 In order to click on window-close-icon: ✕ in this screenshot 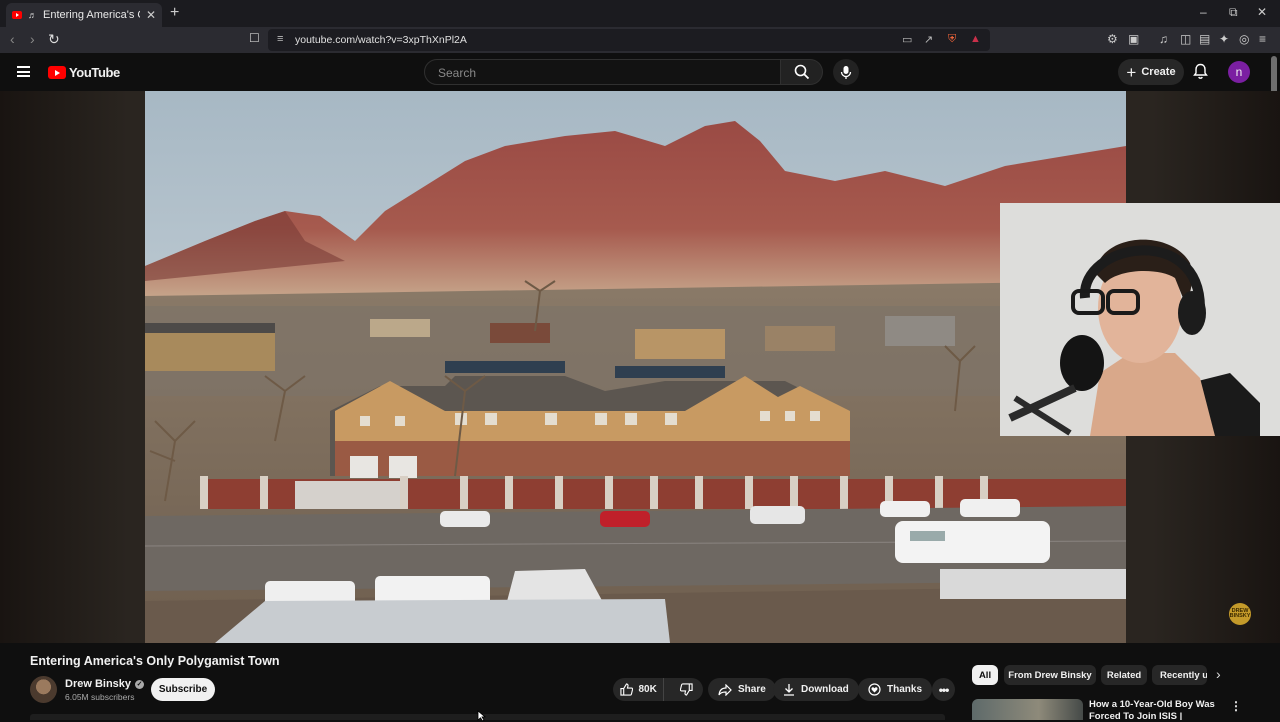, I will do `click(1262, 12)`.